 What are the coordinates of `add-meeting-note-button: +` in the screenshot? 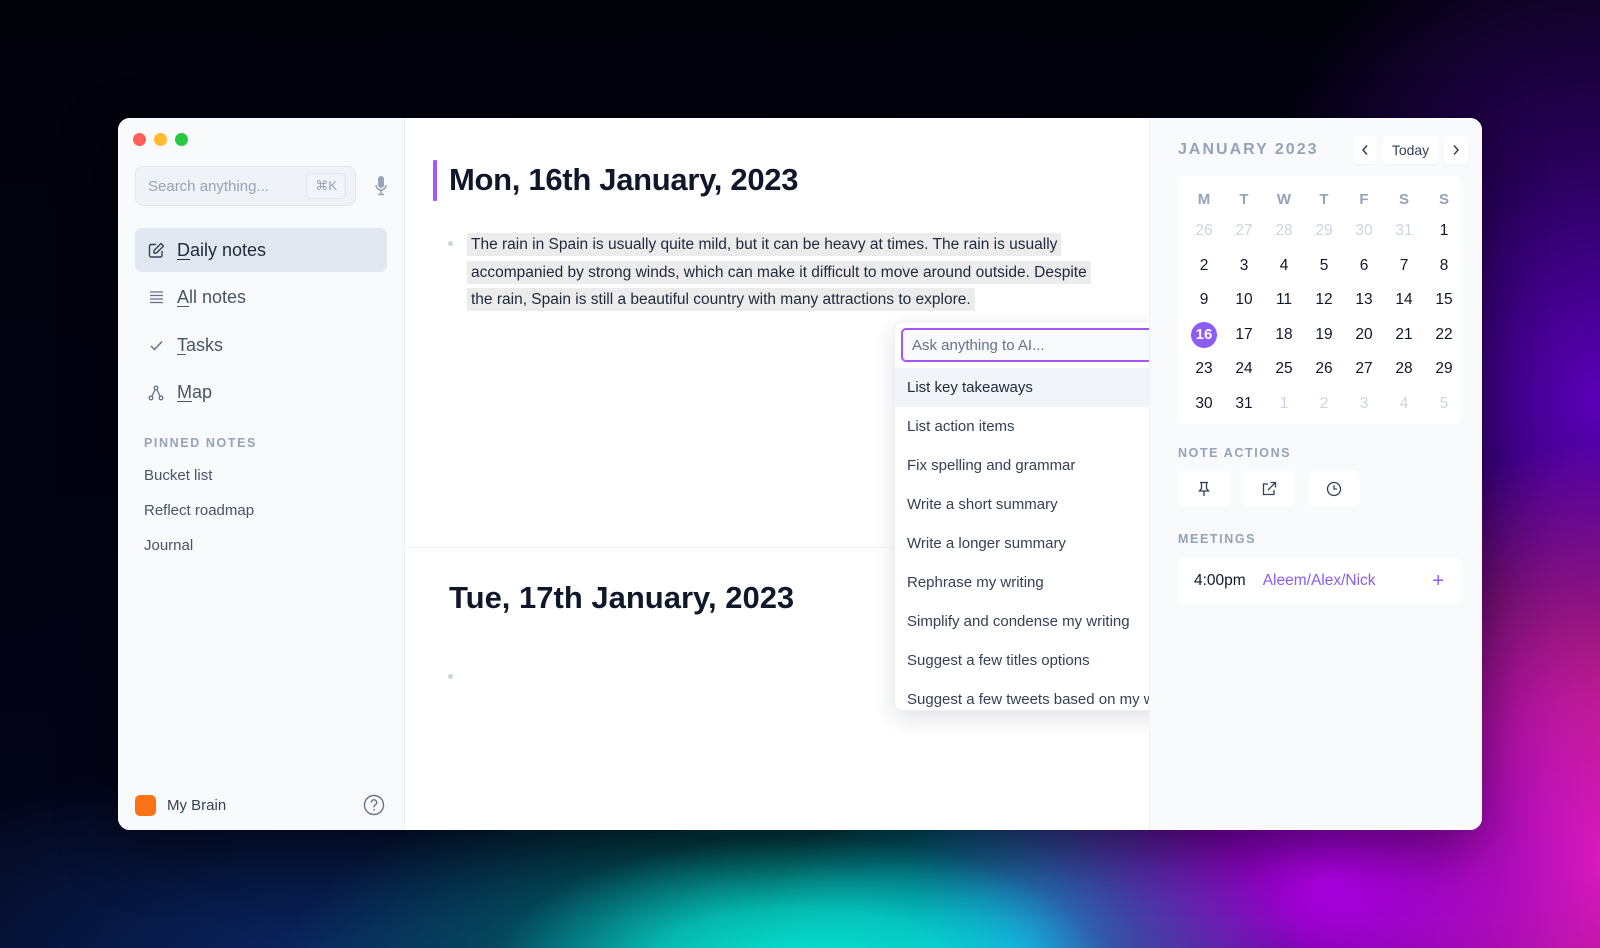 It's located at (1438, 581).